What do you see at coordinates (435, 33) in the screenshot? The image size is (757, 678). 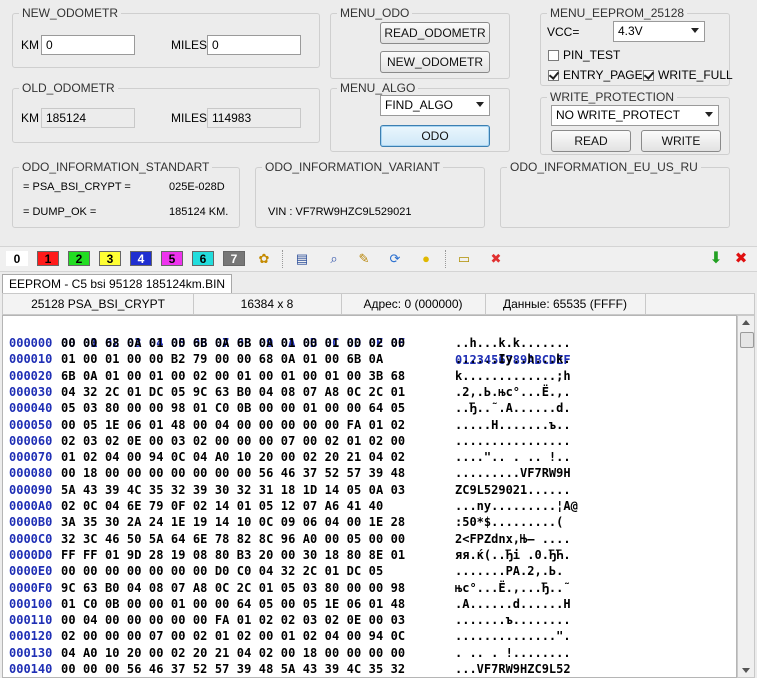 I see `read-odometr-button: READ_ODOMETR` at bounding box center [435, 33].